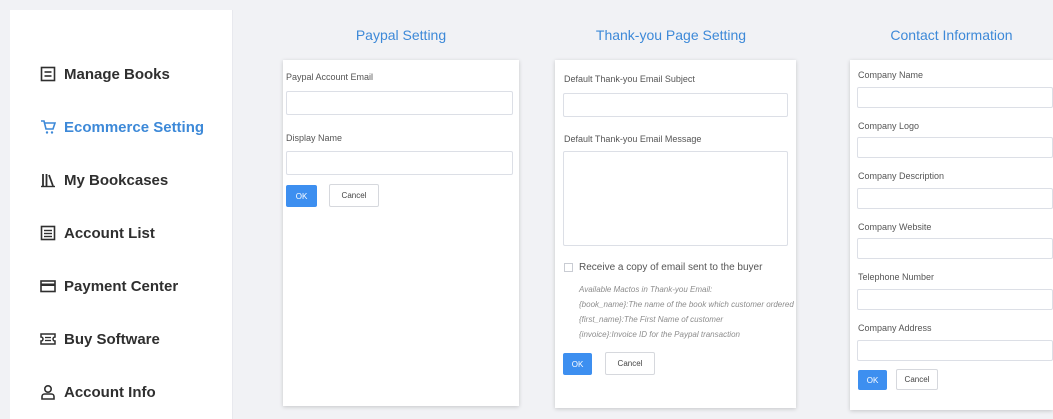 The height and width of the screenshot is (419, 1053). Describe the element at coordinates (646, 289) in the screenshot. I see `macros-title: Available Mactos in Thank-you Email:` at that location.